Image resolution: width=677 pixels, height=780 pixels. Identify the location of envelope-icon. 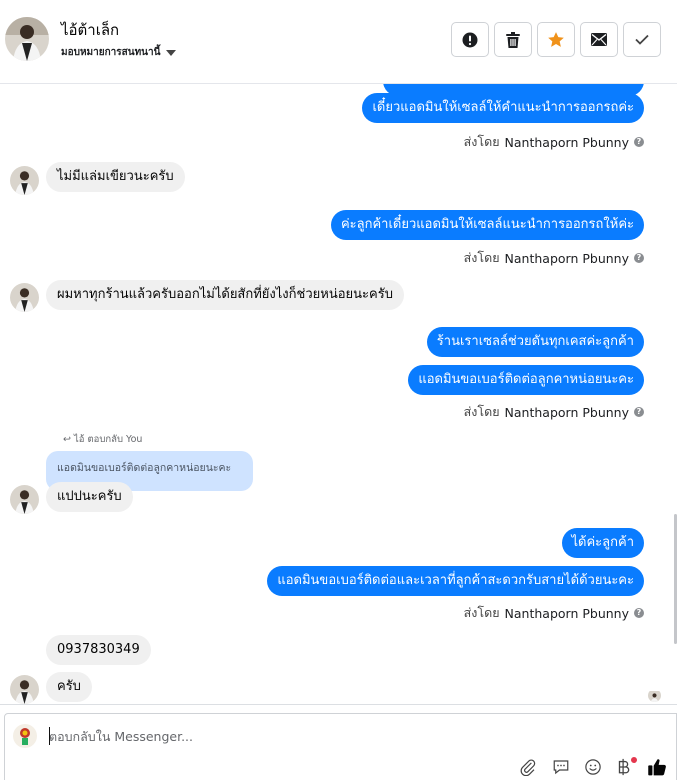
(599, 39).